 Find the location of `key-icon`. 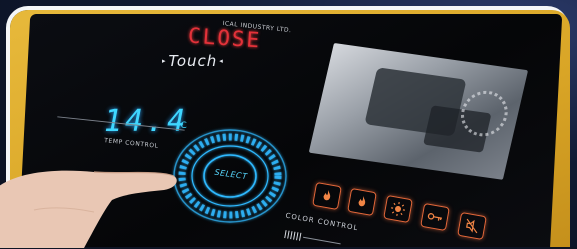

key-icon is located at coordinates (435, 217).